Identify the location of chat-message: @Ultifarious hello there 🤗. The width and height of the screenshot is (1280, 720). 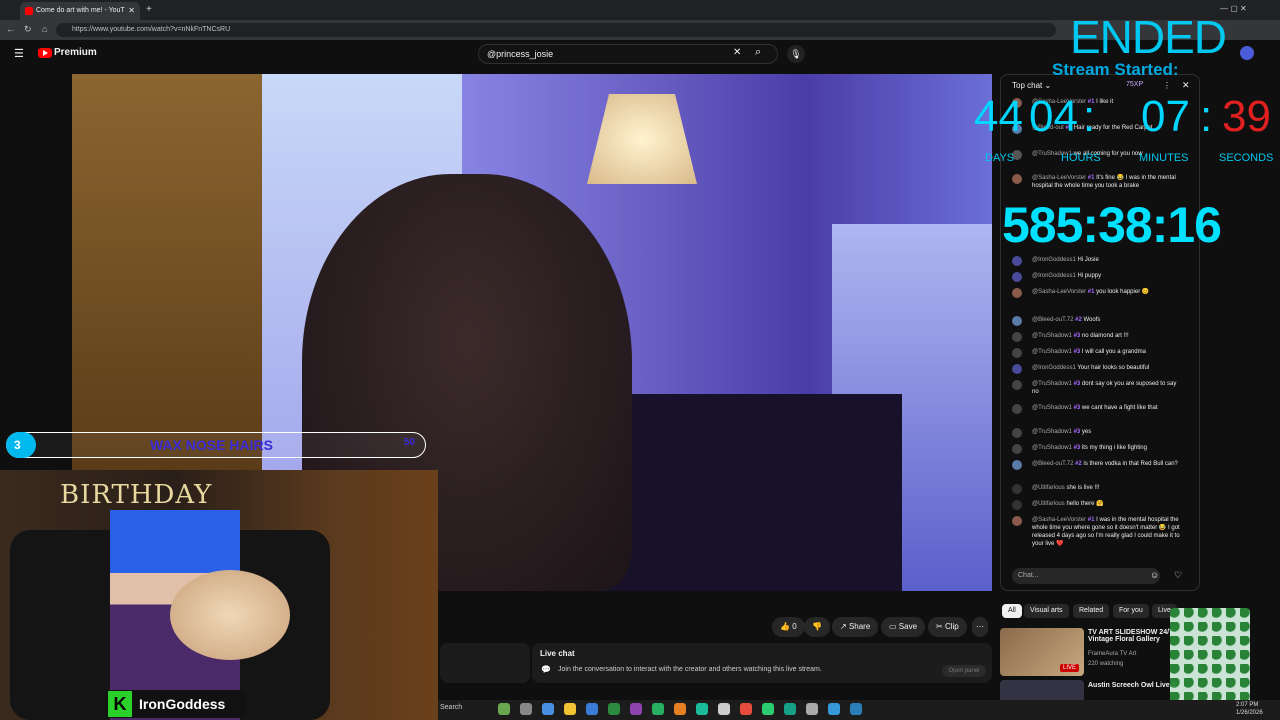
(1096, 505).